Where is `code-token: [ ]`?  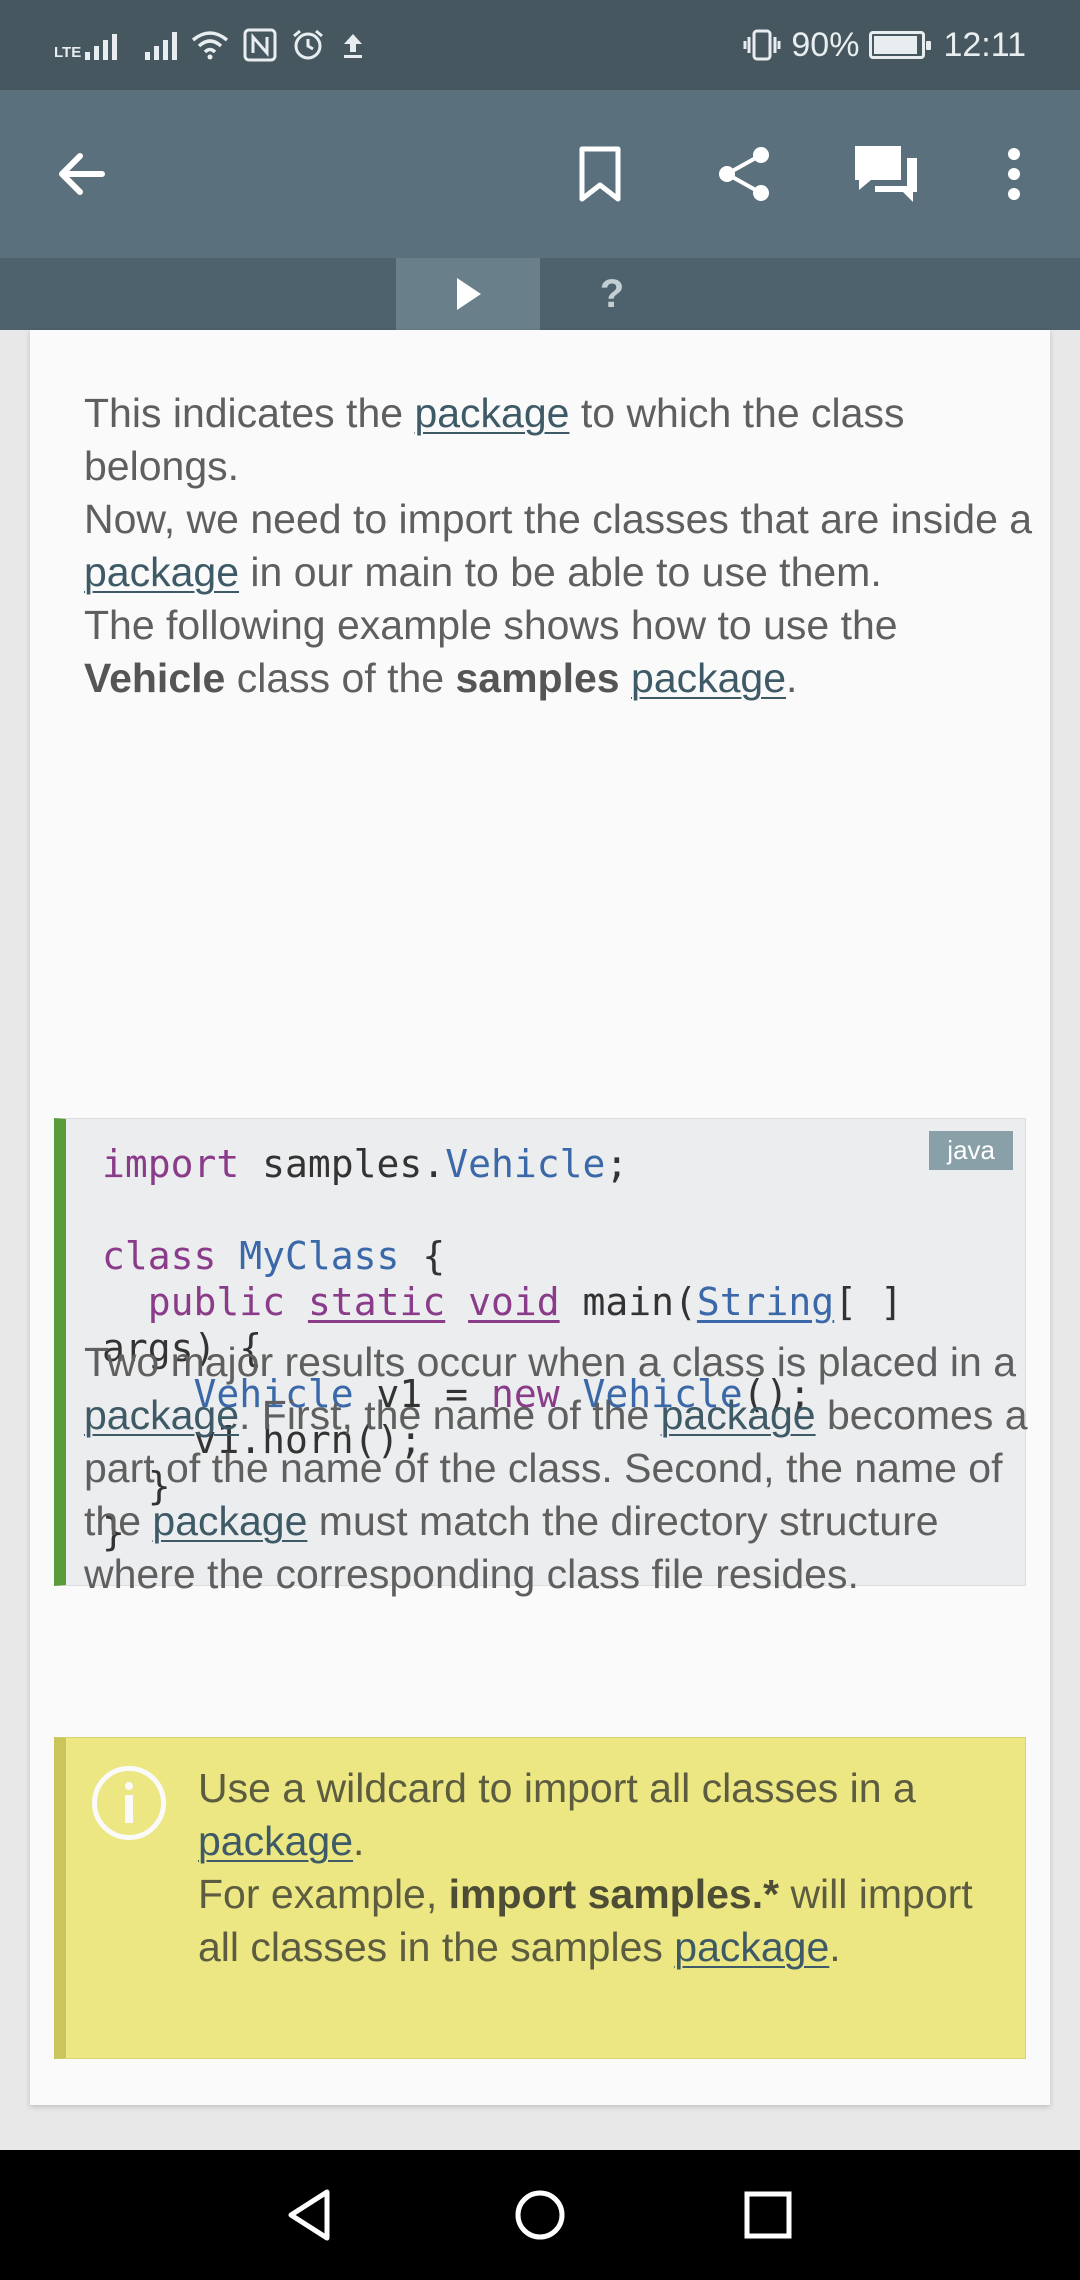 code-token: [ ] is located at coordinates (868, 1302).